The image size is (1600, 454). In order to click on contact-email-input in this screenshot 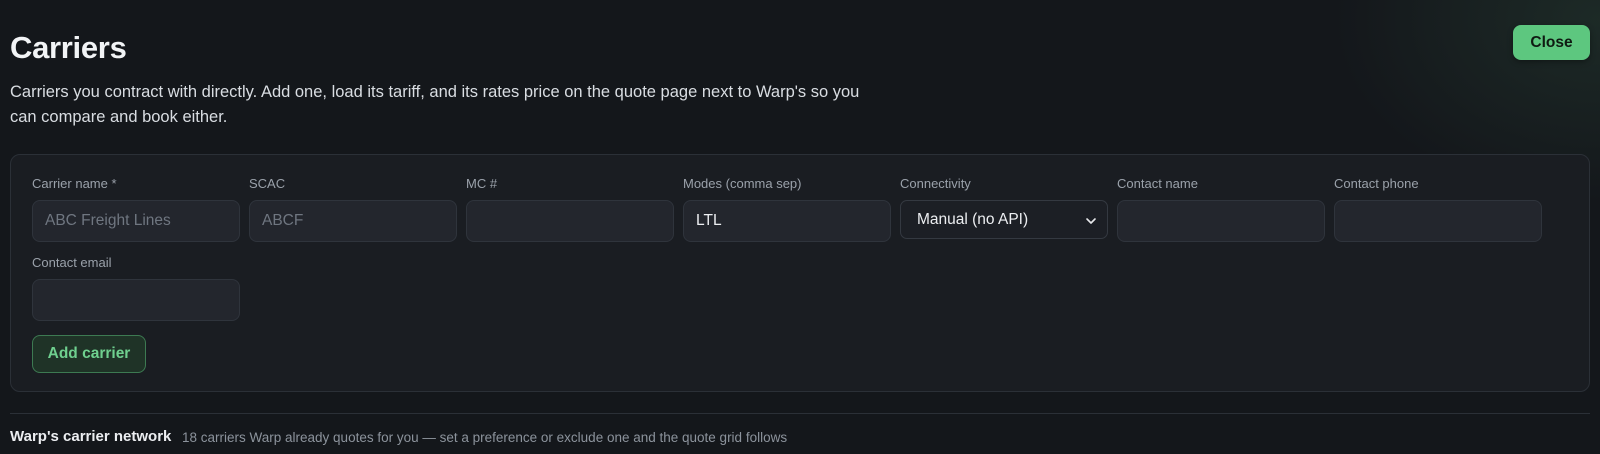, I will do `click(136, 300)`.